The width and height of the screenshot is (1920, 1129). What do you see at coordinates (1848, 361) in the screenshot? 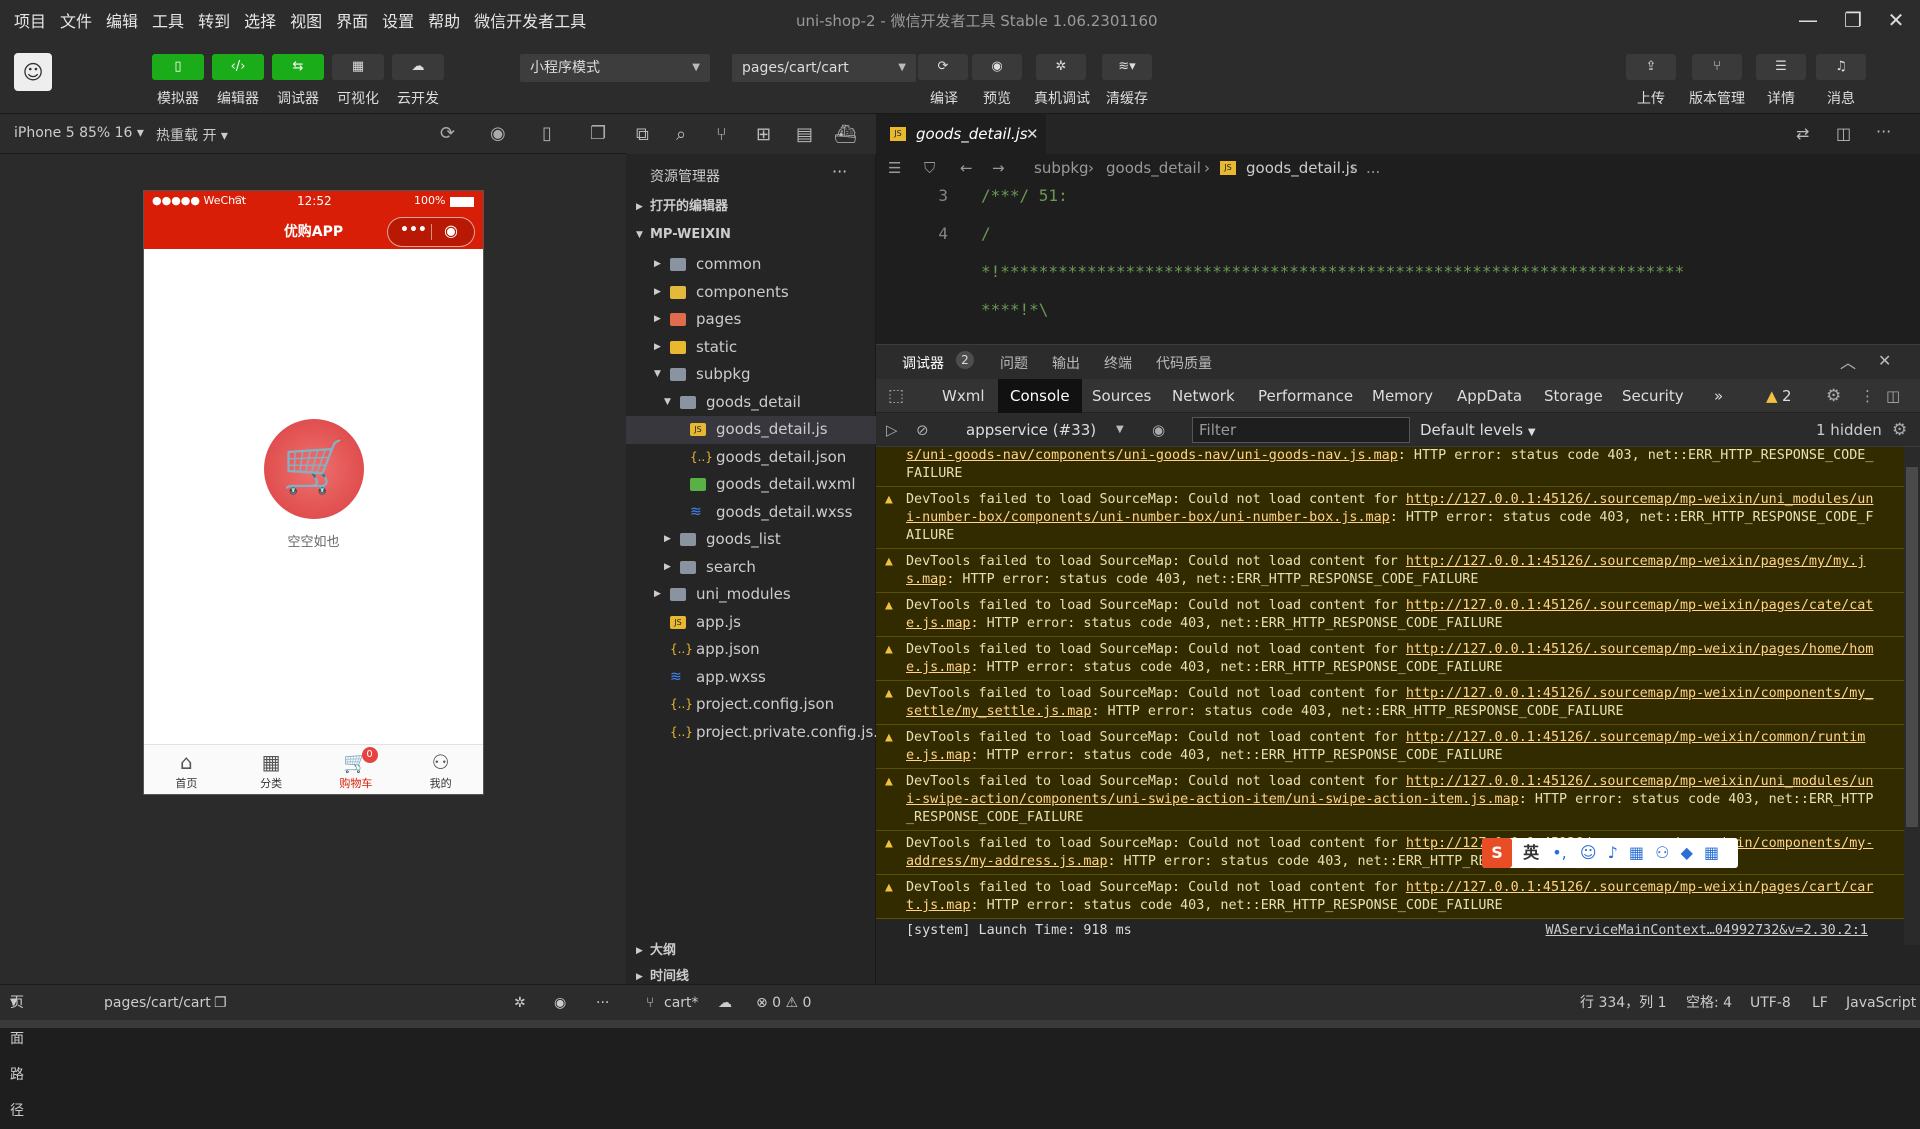
I see `collapse-panel-icon: ︿` at bounding box center [1848, 361].